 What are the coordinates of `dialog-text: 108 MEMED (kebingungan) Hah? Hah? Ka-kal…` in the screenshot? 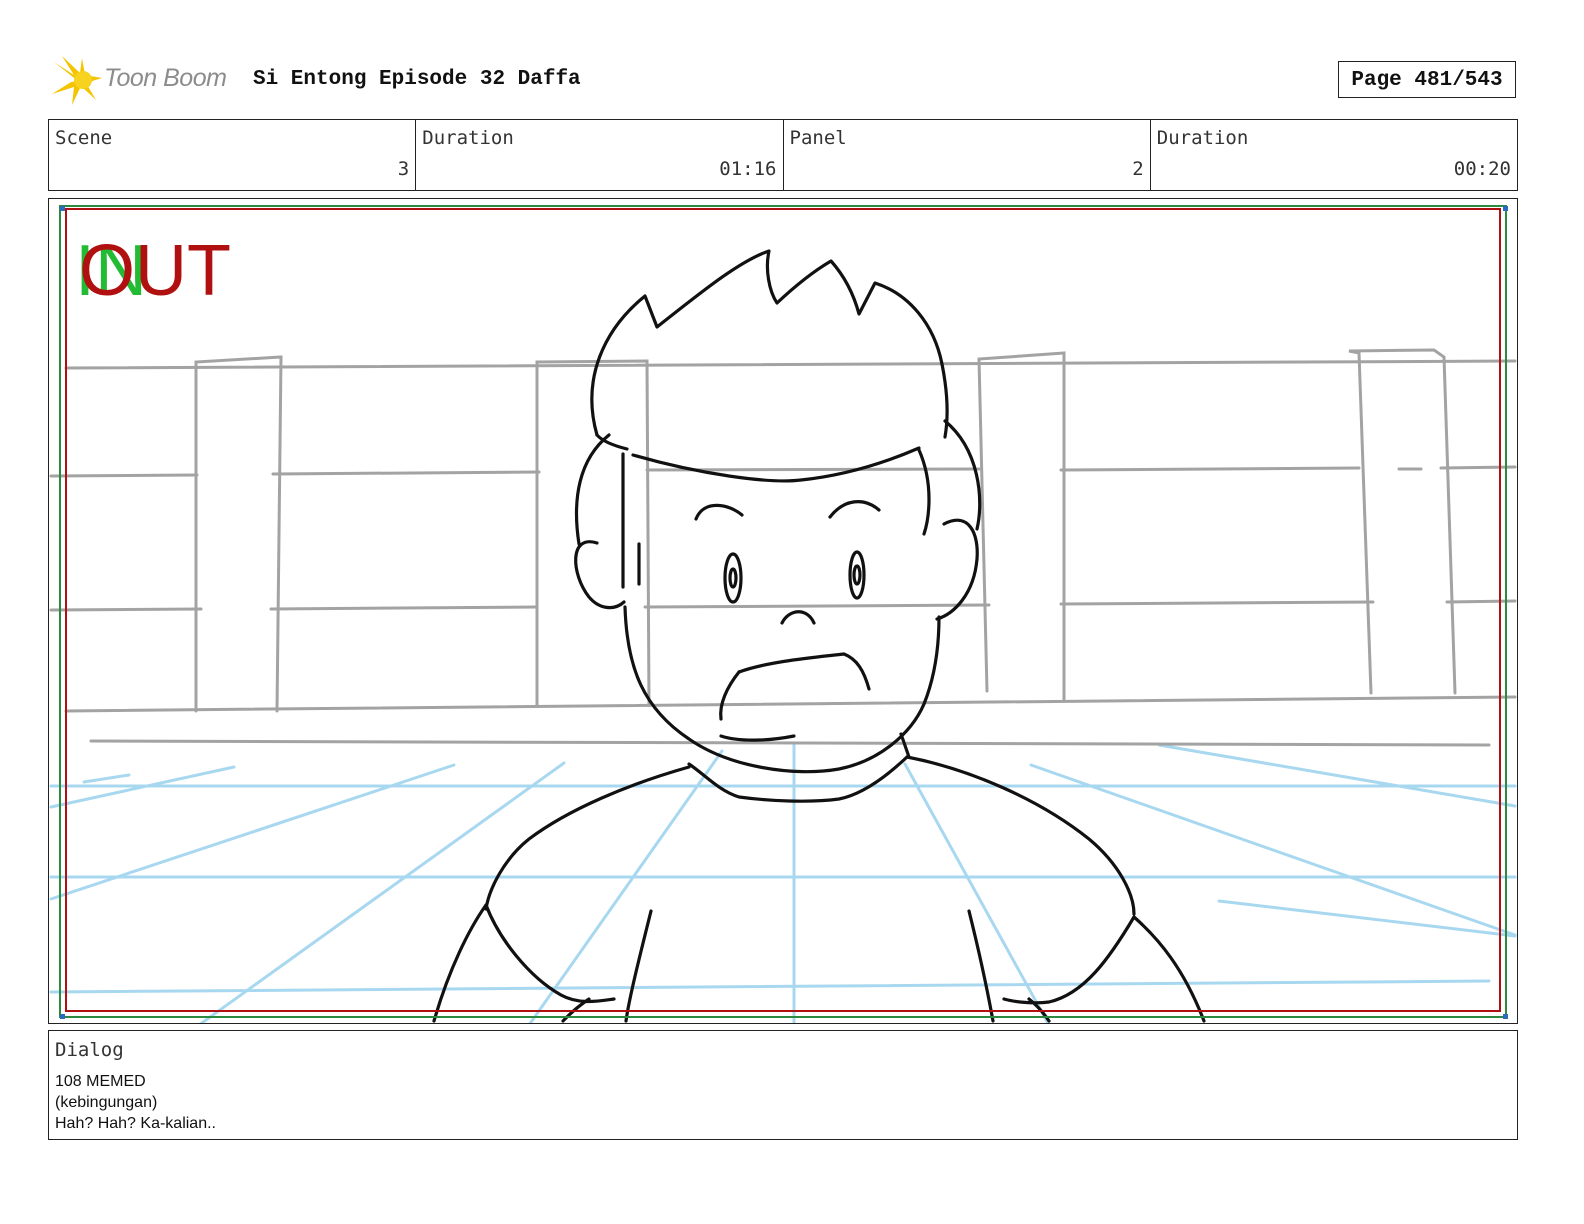 It's located at (135, 1102).